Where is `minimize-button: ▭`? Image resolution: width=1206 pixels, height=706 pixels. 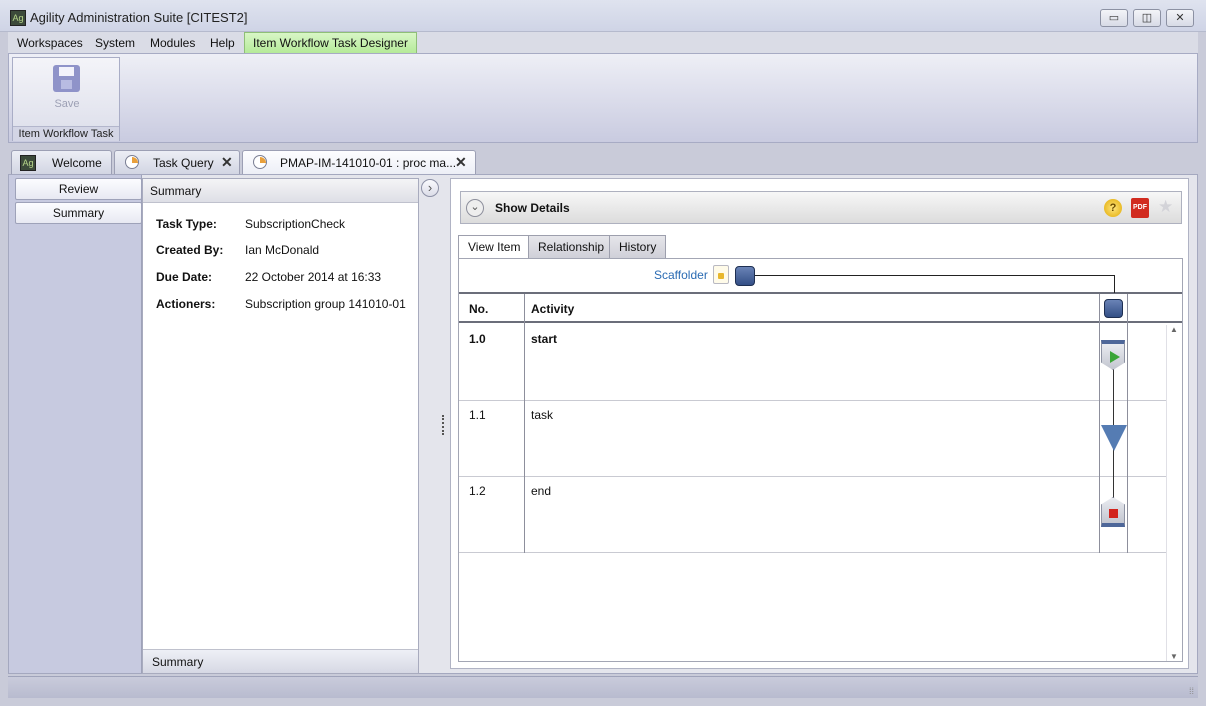 minimize-button: ▭ is located at coordinates (1114, 18).